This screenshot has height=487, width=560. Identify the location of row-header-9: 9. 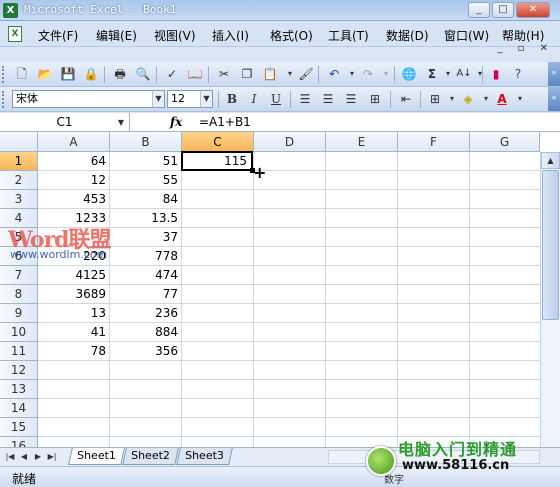
(19, 313).